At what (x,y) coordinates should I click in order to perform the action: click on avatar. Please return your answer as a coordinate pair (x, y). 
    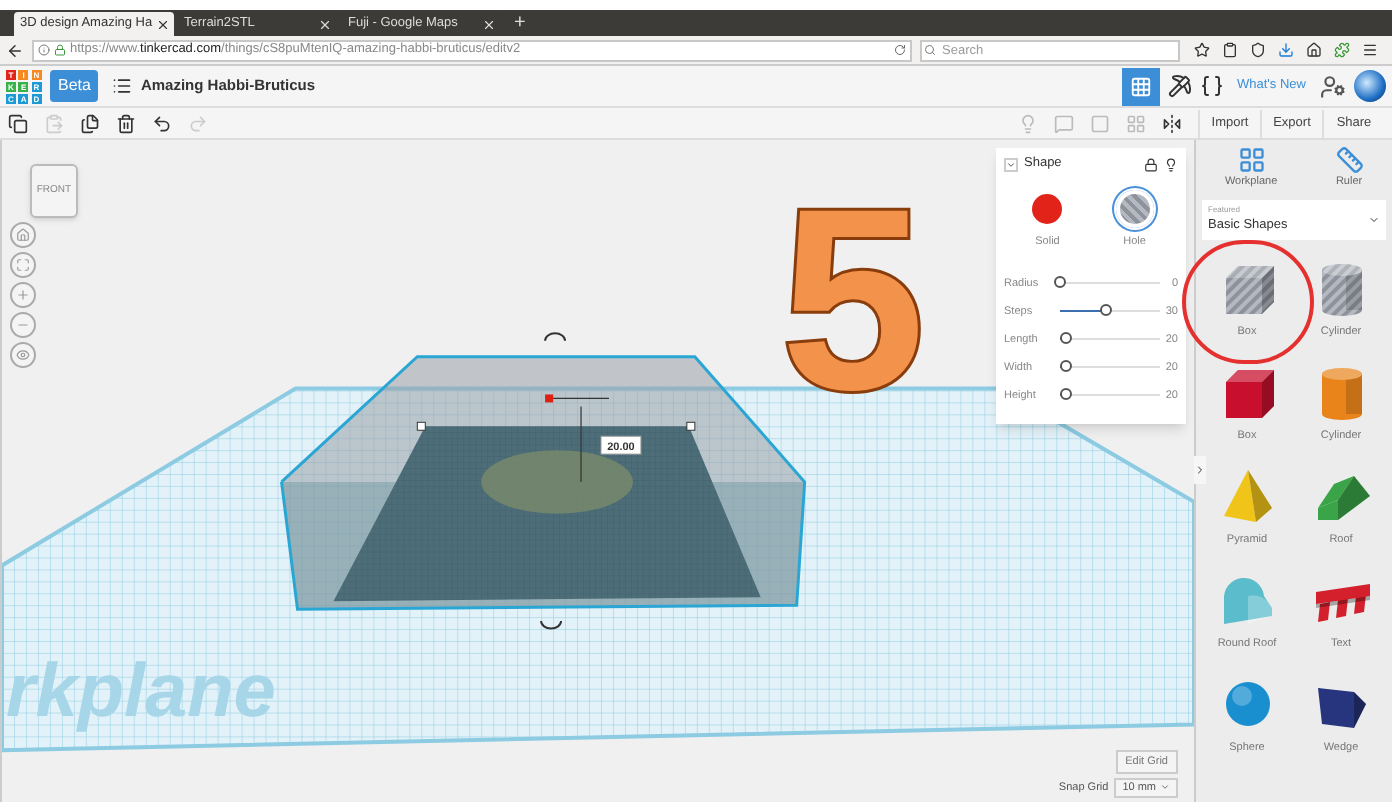
    Looking at the image, I should click on (1370, 86).